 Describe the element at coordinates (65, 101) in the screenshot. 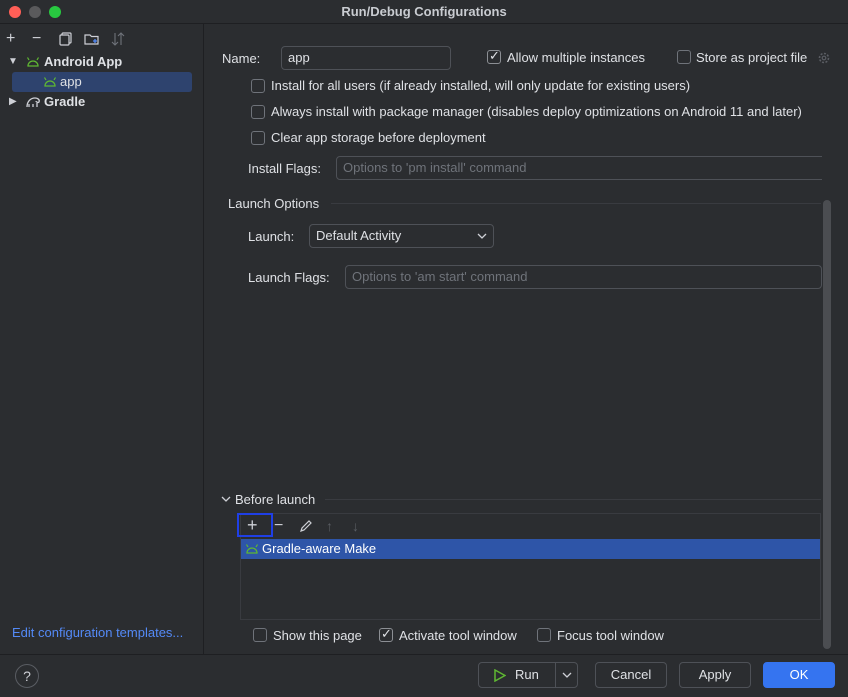

I see `tree-item-label: Gradle` at that location.